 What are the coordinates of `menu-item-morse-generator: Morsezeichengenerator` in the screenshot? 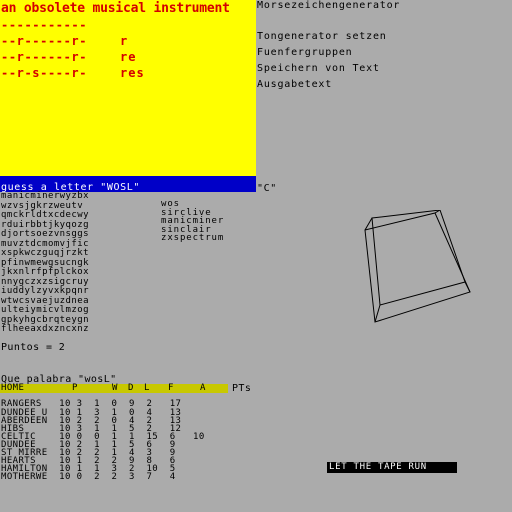 It's located at (328, 6).